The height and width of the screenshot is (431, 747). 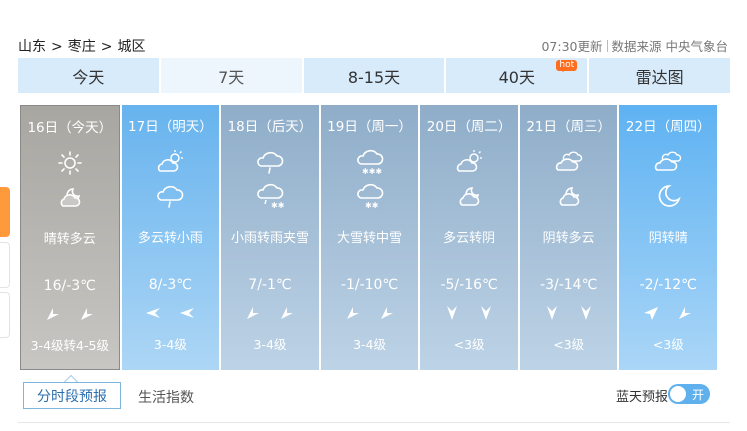 What do you see at coordinates (32, 47) in the screenshot?
I see `breadcrumb-province: 山东` at bounding box center [32, 47].